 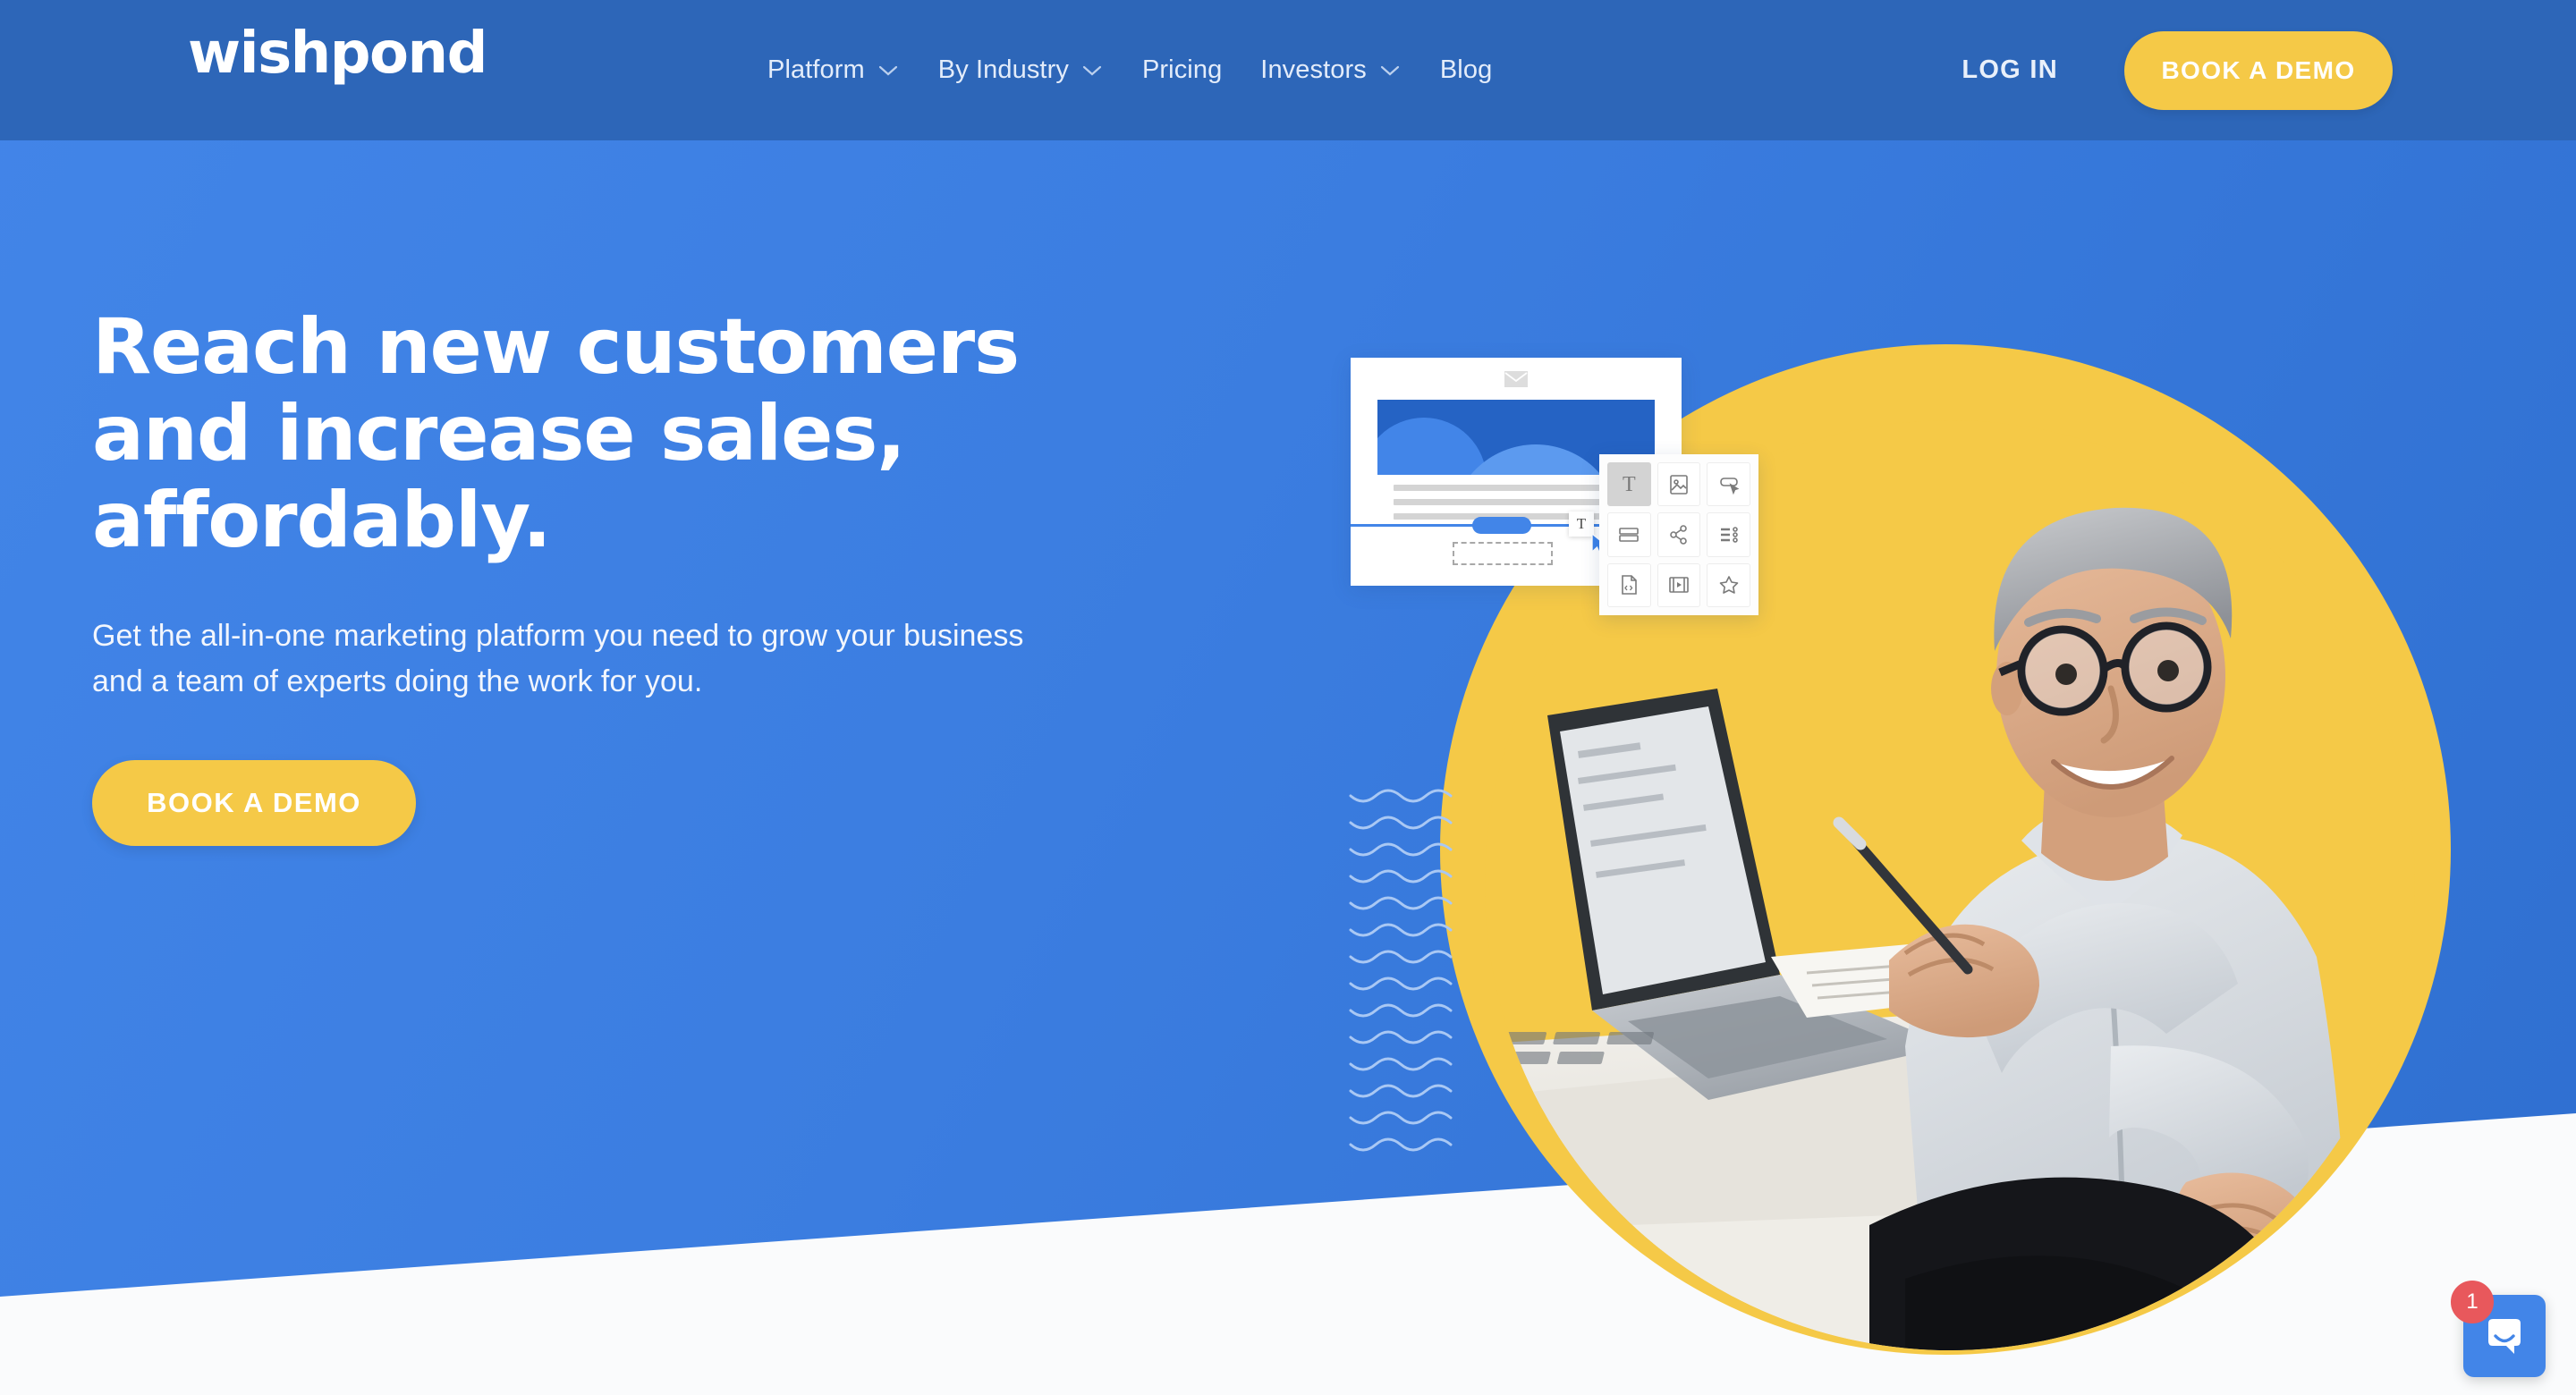 What do you see at coordinates (2504, 1336) in the screenshot?
I see `chat-bubble-icon` at bounding box center [2504, 1336].